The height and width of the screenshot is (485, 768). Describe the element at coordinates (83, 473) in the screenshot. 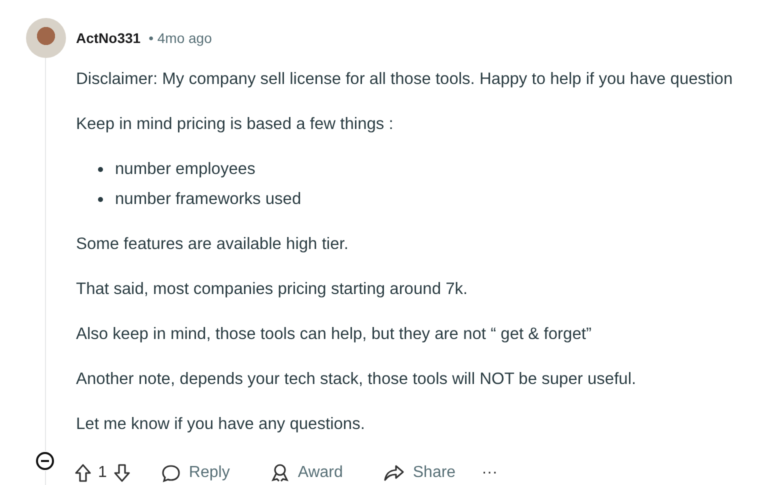

I see `upvote-icon` at that location.